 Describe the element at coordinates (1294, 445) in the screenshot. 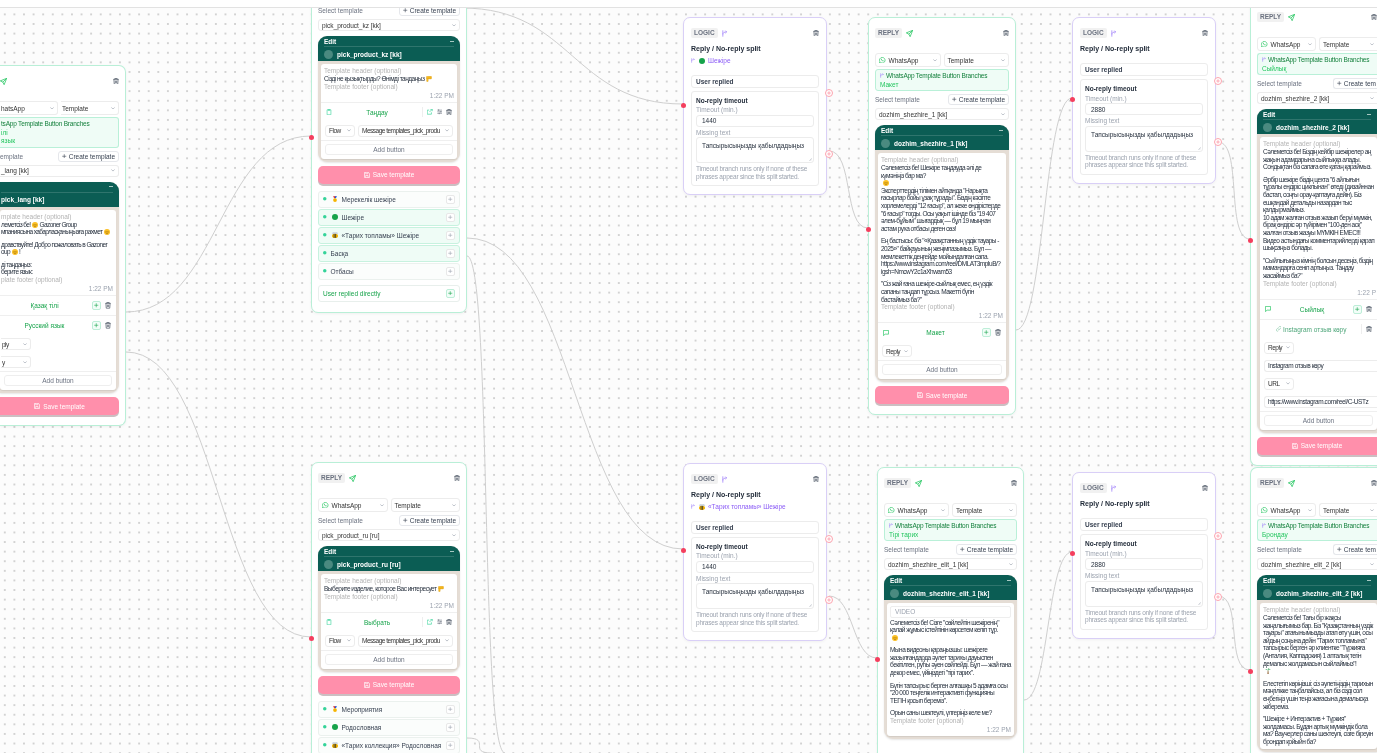

I see `save-icon` at that location.